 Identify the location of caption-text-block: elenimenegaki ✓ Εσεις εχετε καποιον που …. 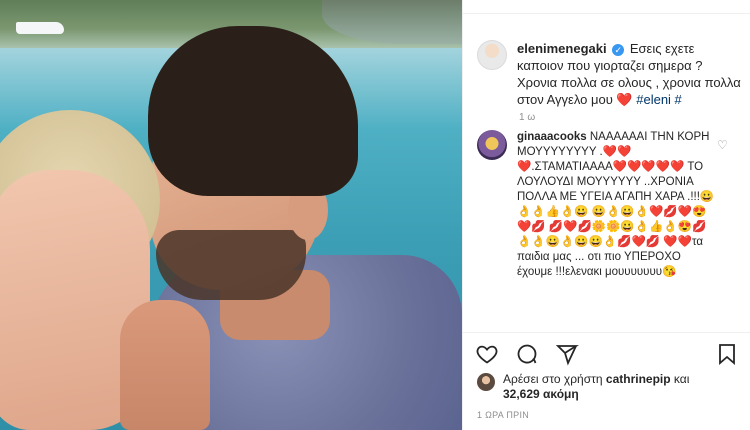
(629, 74).